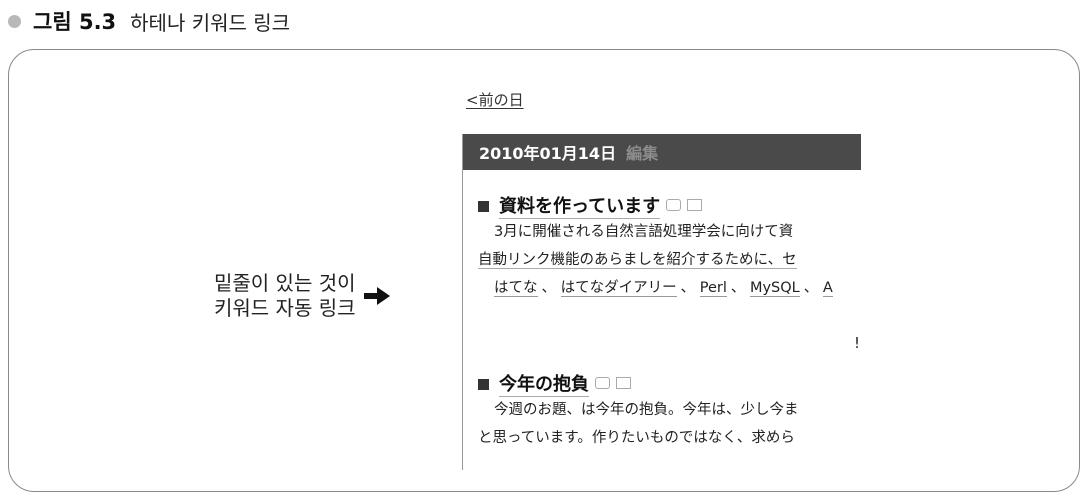  I want to click on right-arrow-icon, so click(376, 296).